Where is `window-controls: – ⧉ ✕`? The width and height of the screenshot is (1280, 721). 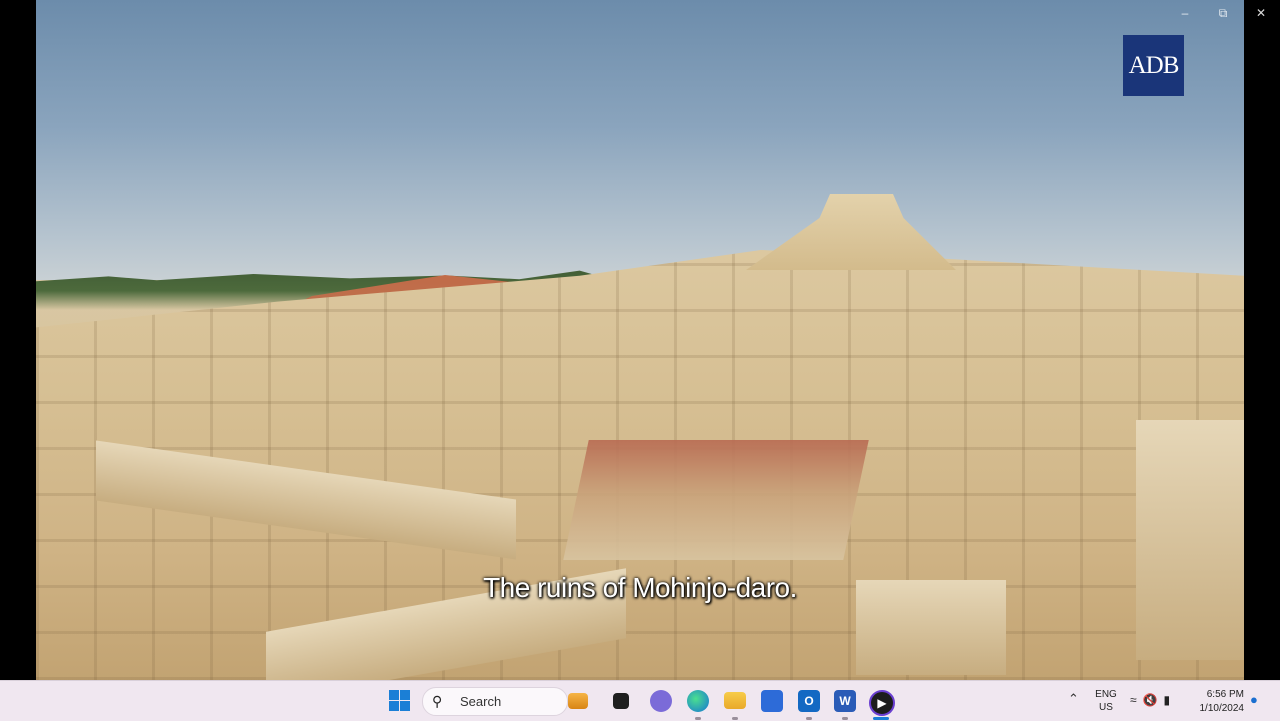 window-controls: – ⧉ ✕ is located at coordinates (1223, 13).